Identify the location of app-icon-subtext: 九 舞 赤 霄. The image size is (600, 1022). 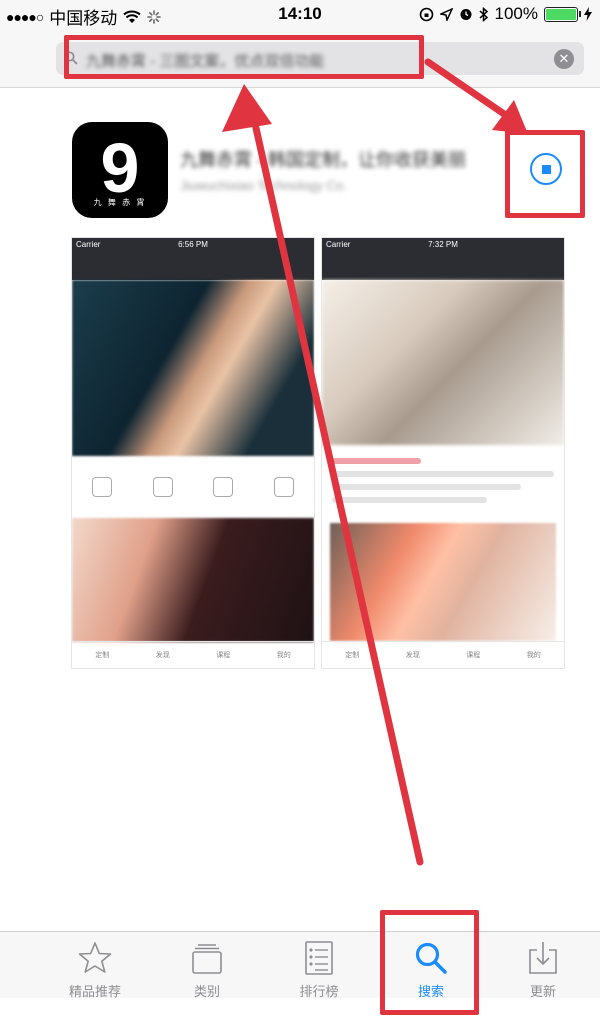
(120, 202).